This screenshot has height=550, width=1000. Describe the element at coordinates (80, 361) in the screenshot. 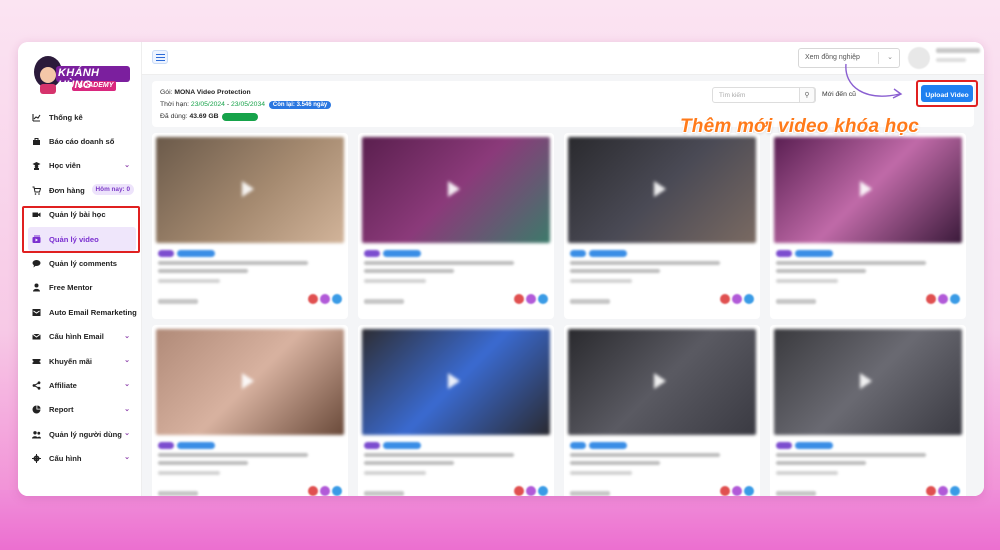

I see `sidebar-item-11: Khuyến mãi ⌄` at that location.